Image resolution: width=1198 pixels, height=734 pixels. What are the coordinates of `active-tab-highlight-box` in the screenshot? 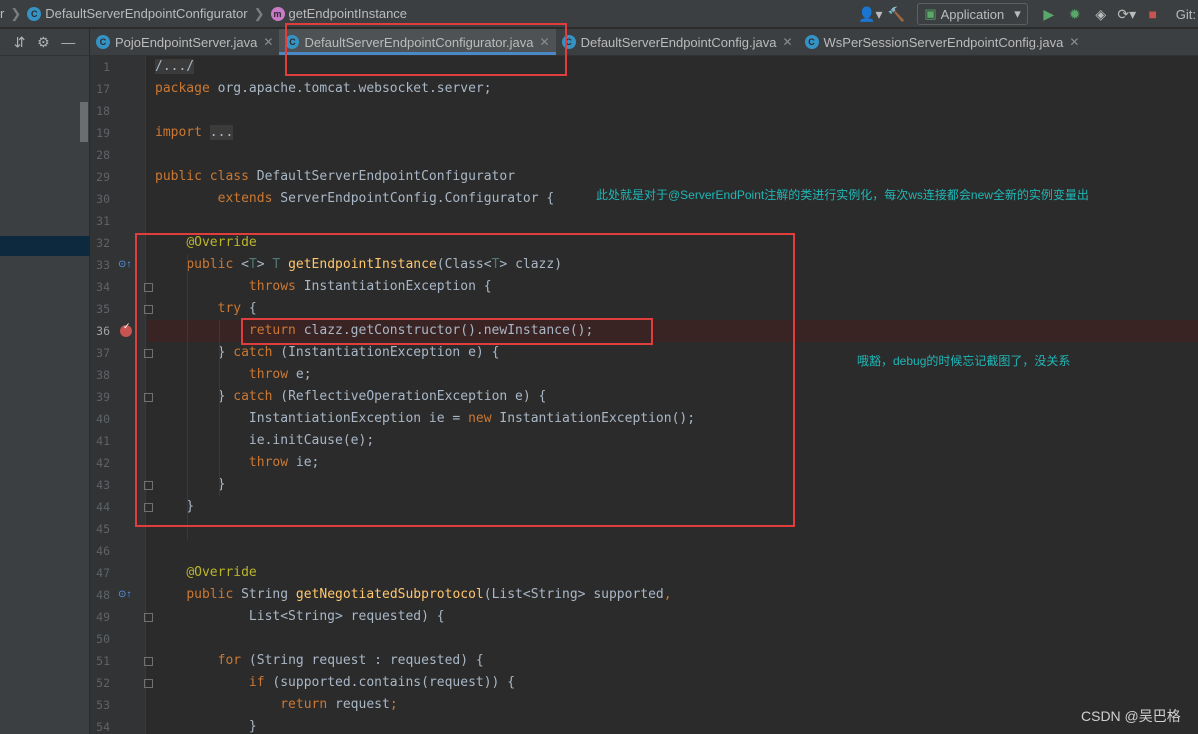 It's located at (426, 49).